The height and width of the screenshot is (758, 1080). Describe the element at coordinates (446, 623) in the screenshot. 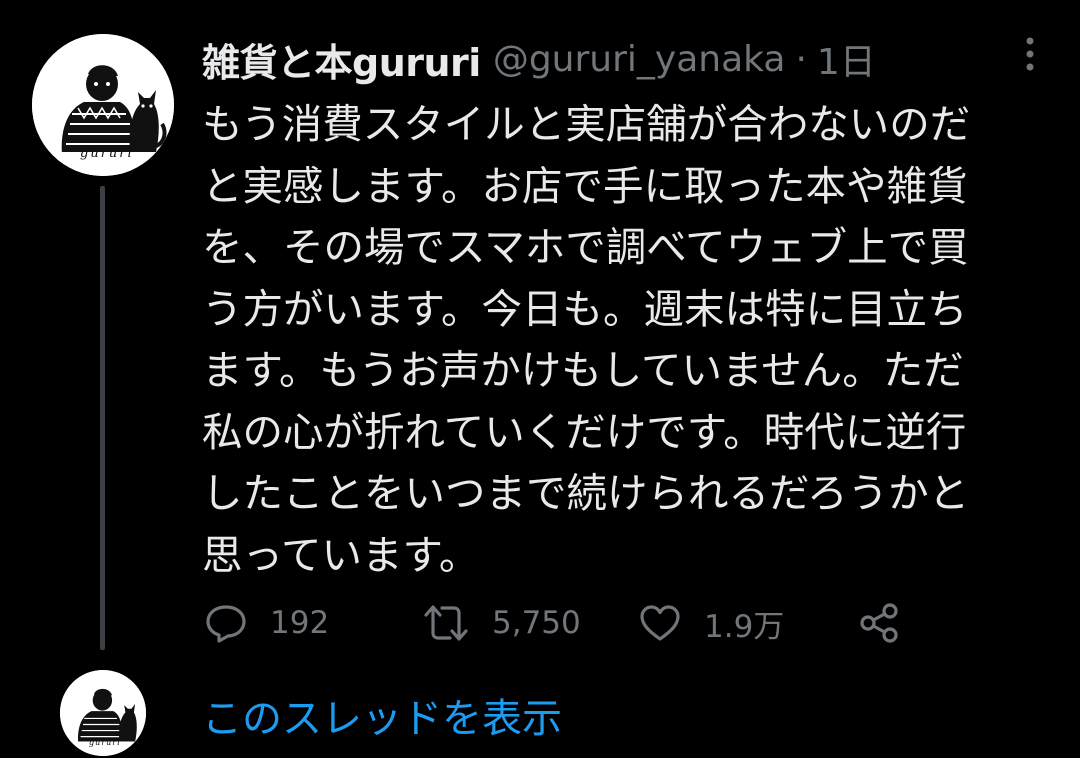

I see `retweet-icon` at that location.